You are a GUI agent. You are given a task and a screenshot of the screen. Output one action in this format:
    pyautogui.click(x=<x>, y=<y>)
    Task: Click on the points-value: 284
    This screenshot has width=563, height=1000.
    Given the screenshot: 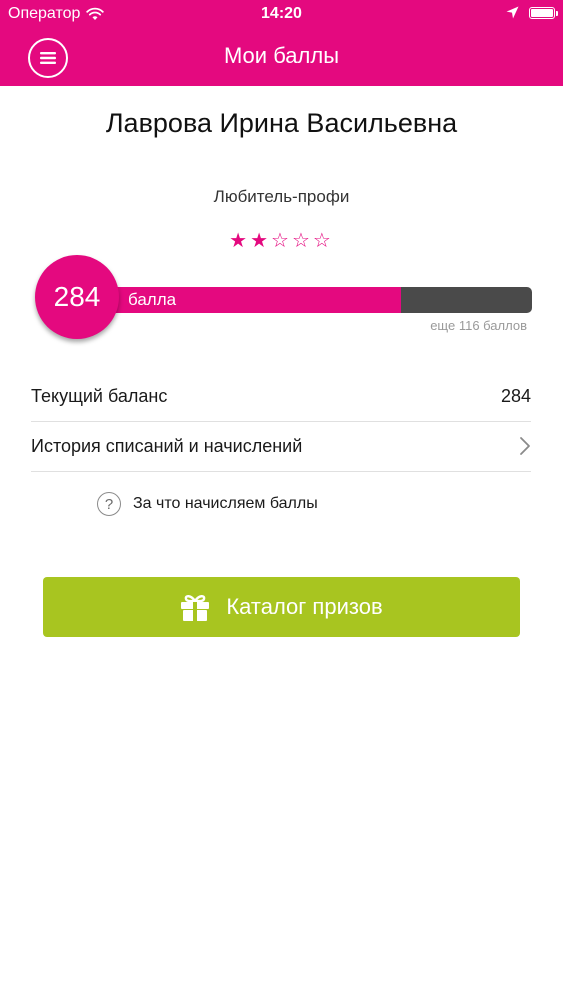 What is the action you would take?
    pyautogui.click(x=77, y=296)
    